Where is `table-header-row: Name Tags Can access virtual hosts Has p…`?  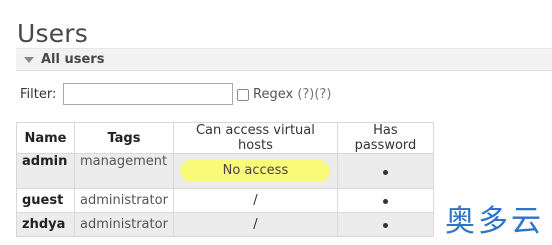
table-header-row: Name Tags Can access virtual hosts Has p… is located at coordinates (225, 138).